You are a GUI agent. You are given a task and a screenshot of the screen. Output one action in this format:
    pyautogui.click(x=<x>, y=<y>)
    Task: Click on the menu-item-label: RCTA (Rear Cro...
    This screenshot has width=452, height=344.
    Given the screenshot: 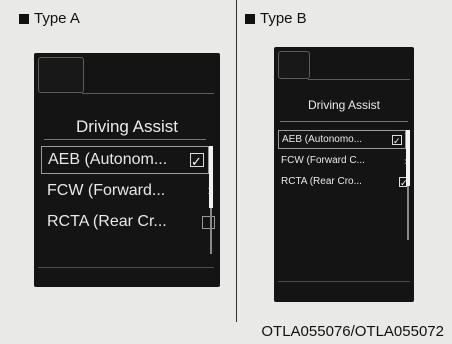 What is the action you would take?
    pyautogui.click(x=321, y=181)
    